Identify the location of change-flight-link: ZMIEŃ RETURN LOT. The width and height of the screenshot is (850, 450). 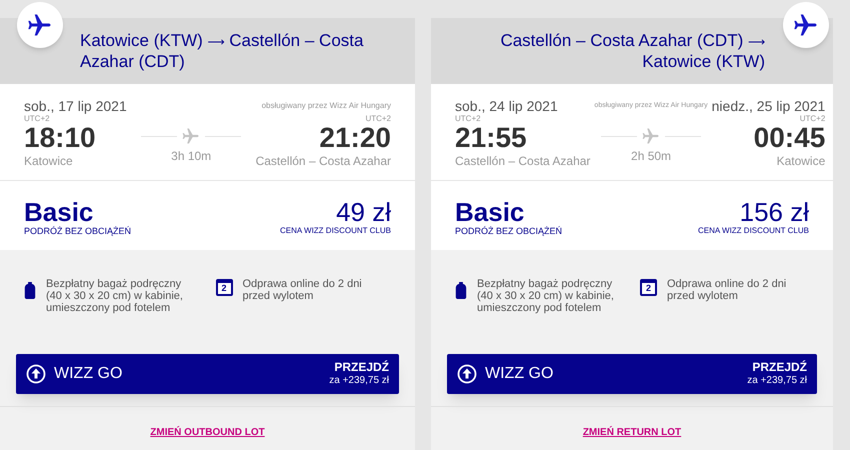
(632, 432).